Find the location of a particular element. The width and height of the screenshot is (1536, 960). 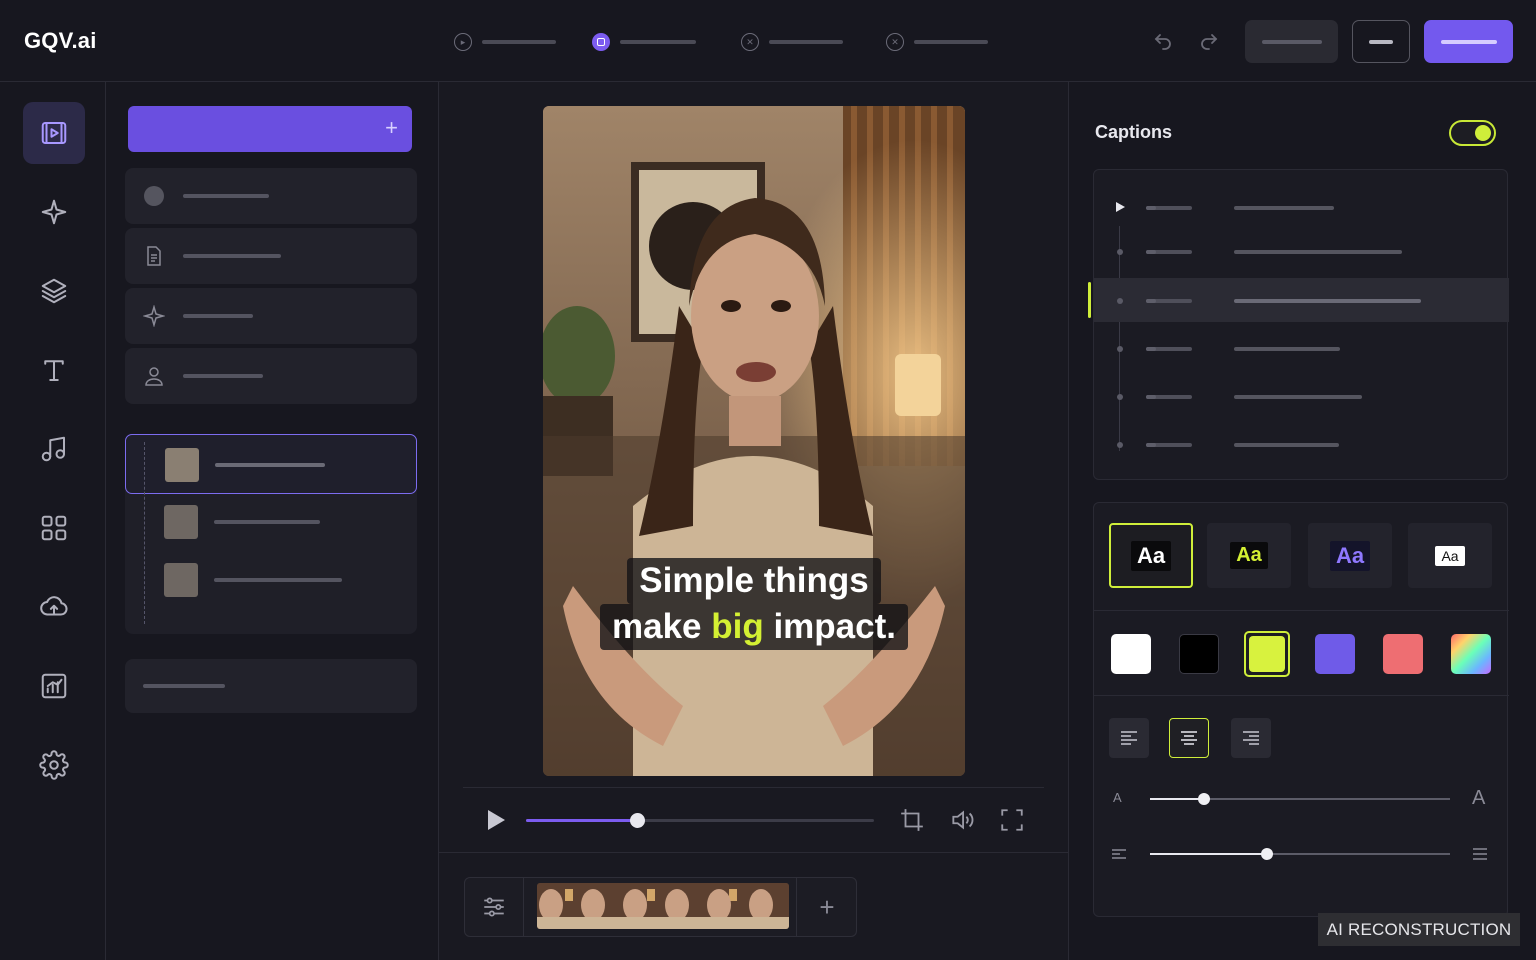

sparkle-icon is located at coordinates (154, 316).